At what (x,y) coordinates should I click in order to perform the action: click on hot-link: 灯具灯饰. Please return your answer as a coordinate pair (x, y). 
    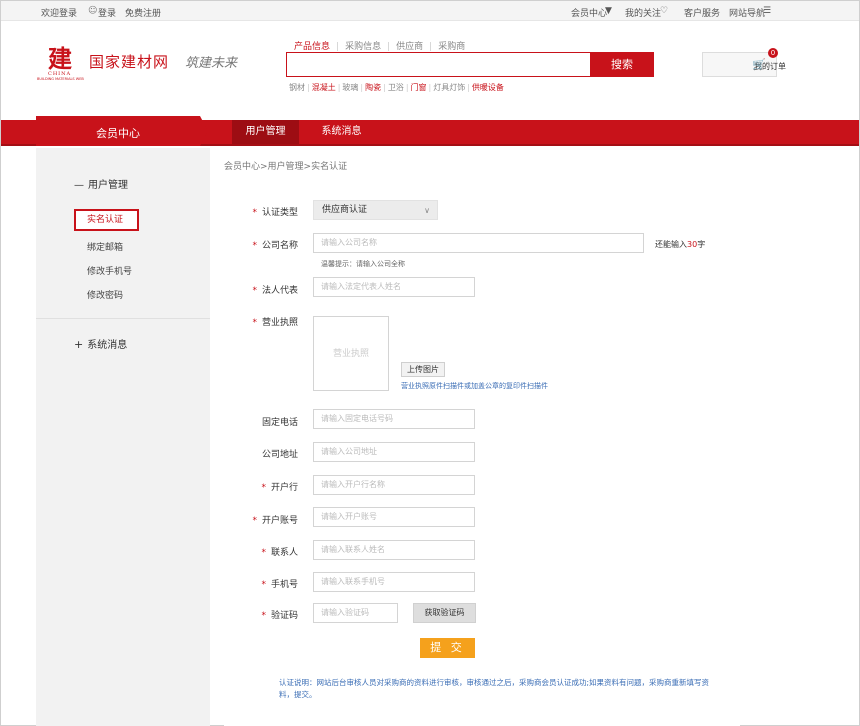
    Looking at the image, I should click on (449, 87).